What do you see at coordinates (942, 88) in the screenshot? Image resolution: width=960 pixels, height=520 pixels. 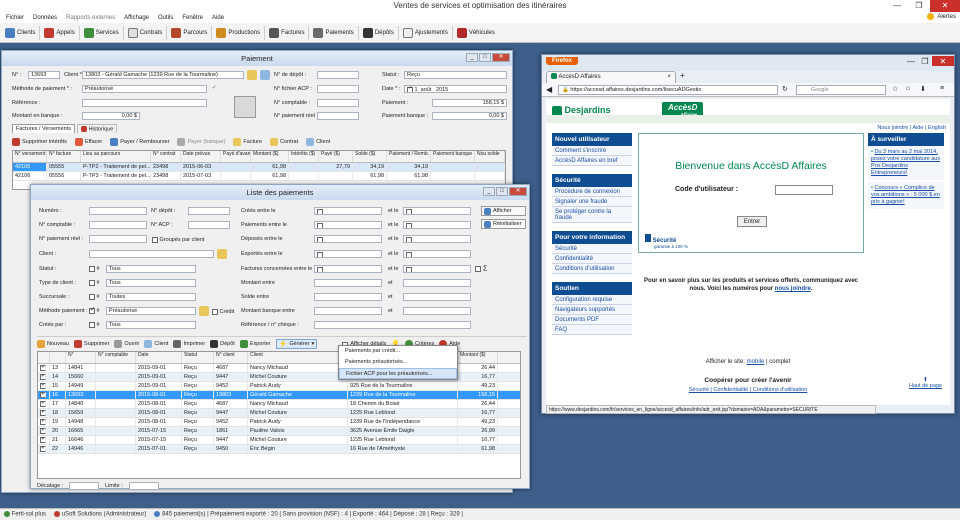 I see `menu-icon: ≡` at bounding box center [942, 88].